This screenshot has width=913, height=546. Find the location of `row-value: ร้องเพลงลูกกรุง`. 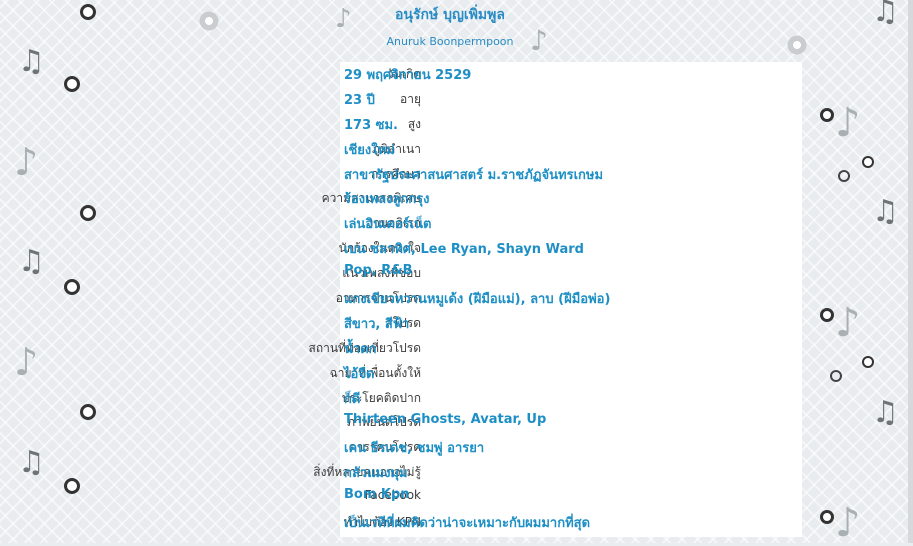

row-value: ร้องเพลงลูกกรุง is located at coordinates (387, 200).